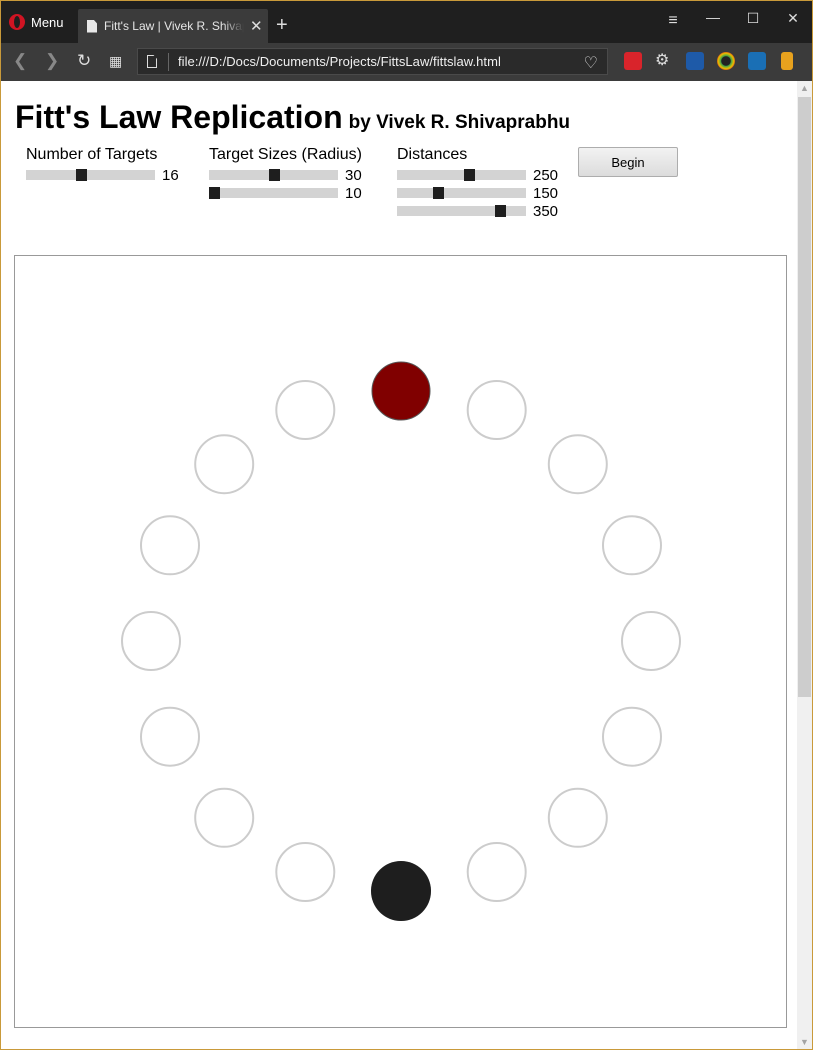 This screenshot has width=813, height=1050. I want to click on num-targets-control: Number of Targets 16, so click(102, 165).